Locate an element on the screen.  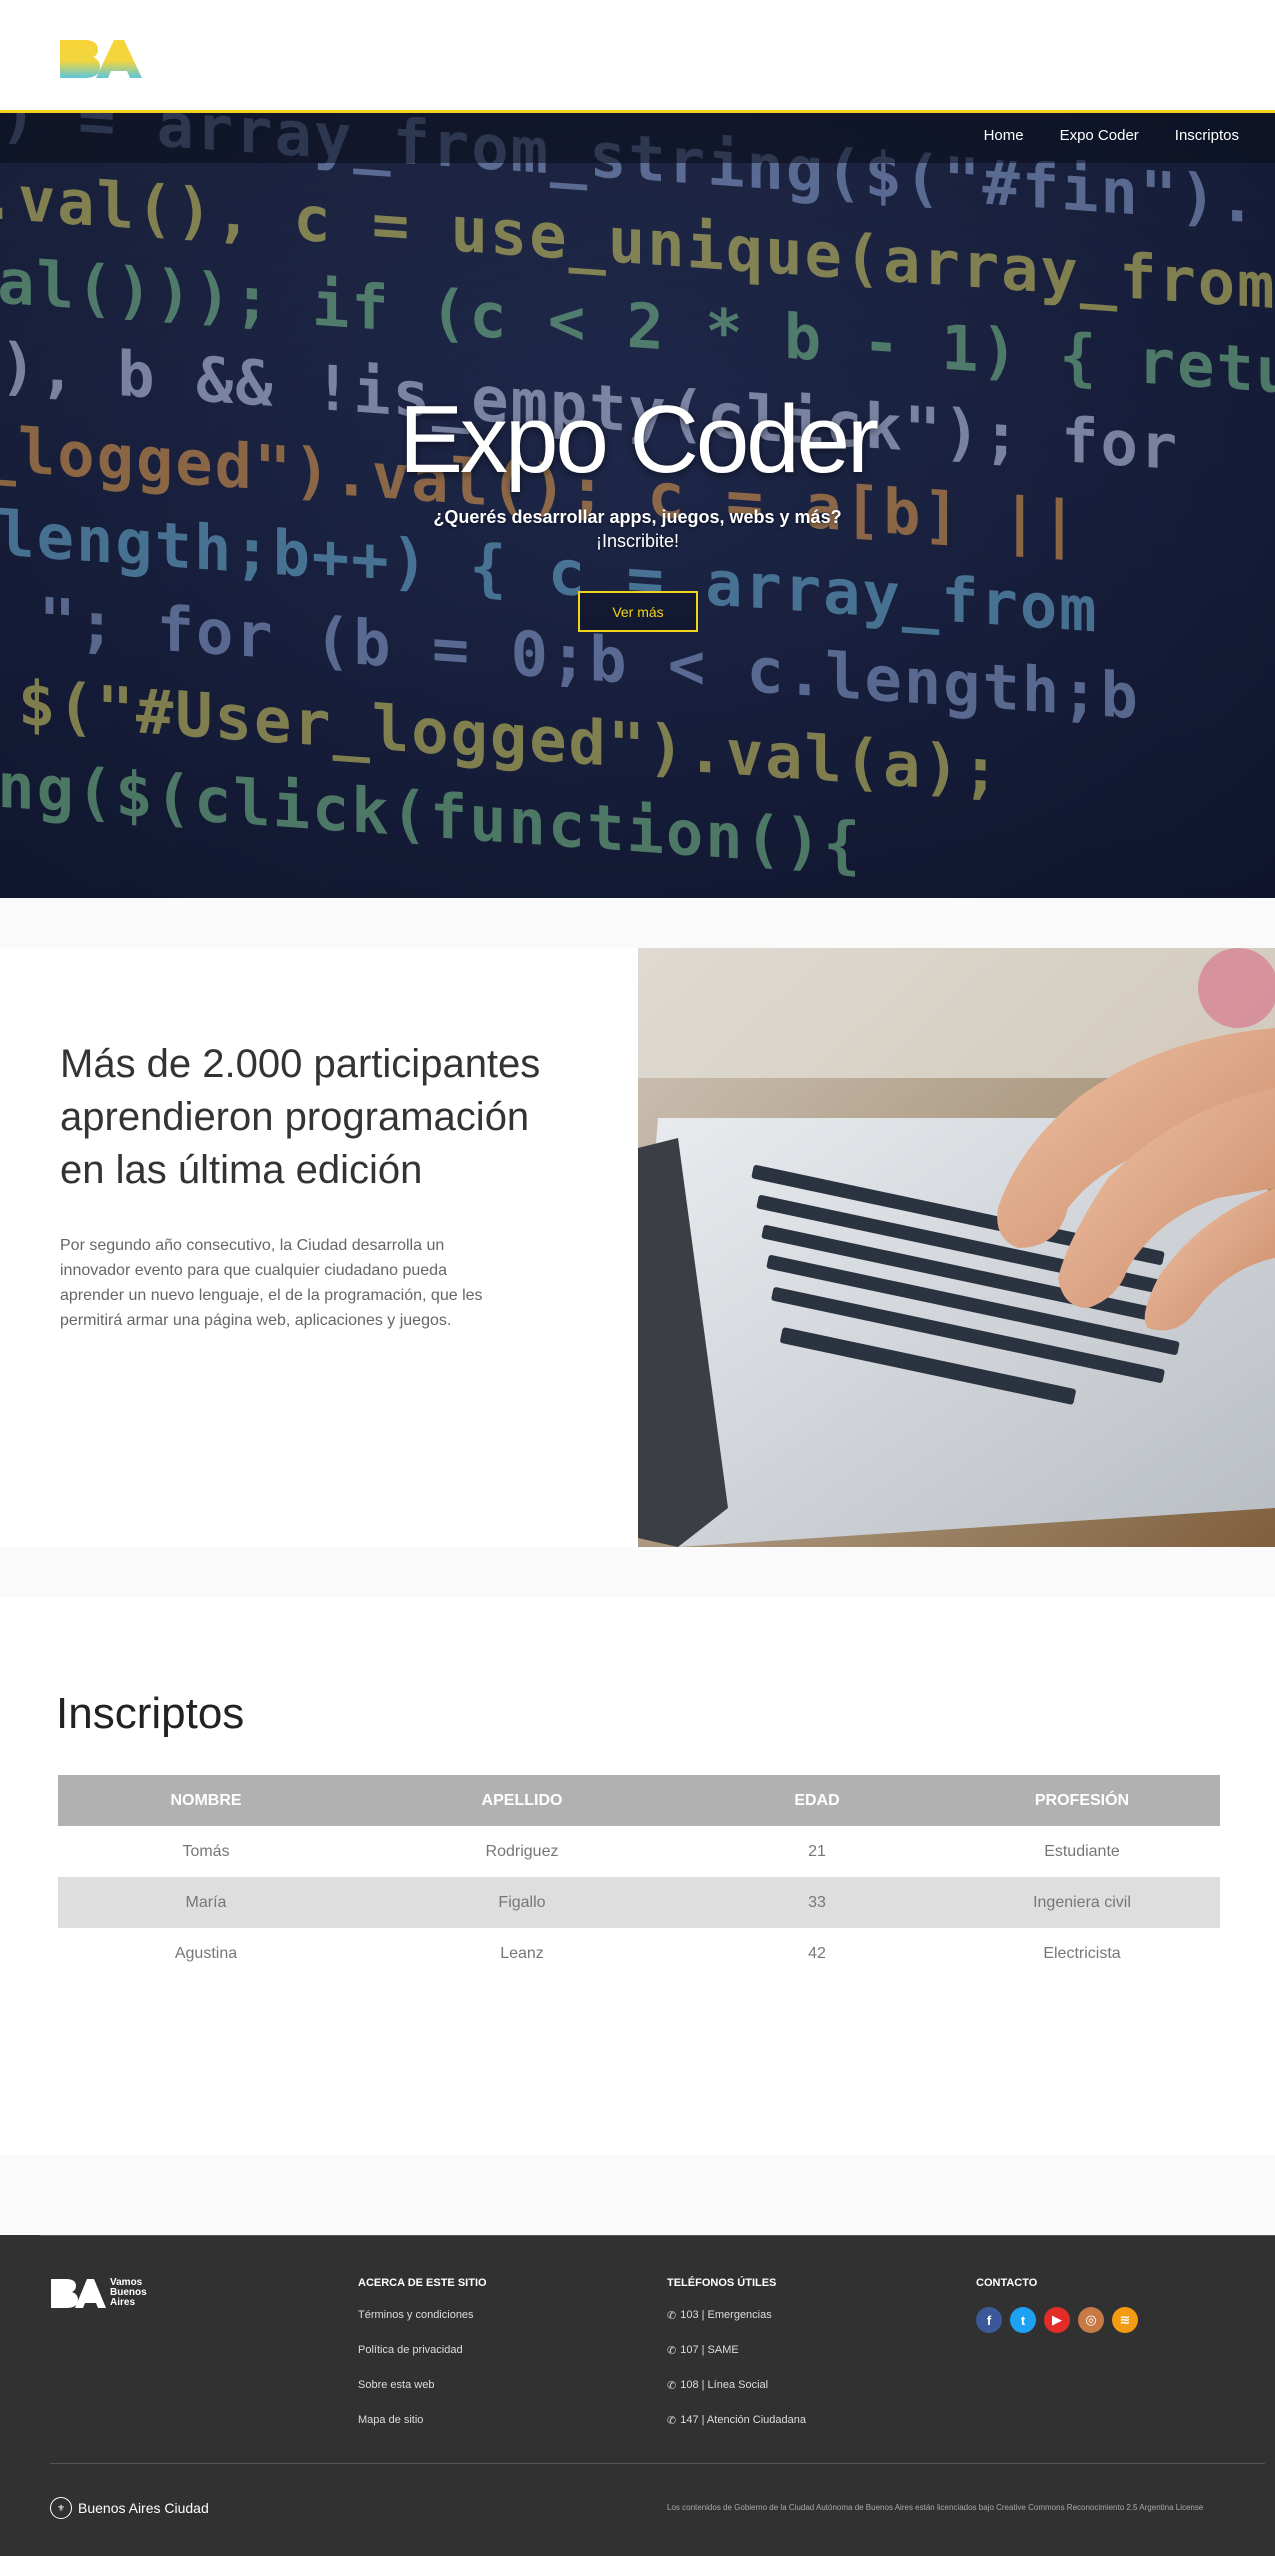
footer-link-terminos: Términos y condiciones is located at coordinates (422, 2326).